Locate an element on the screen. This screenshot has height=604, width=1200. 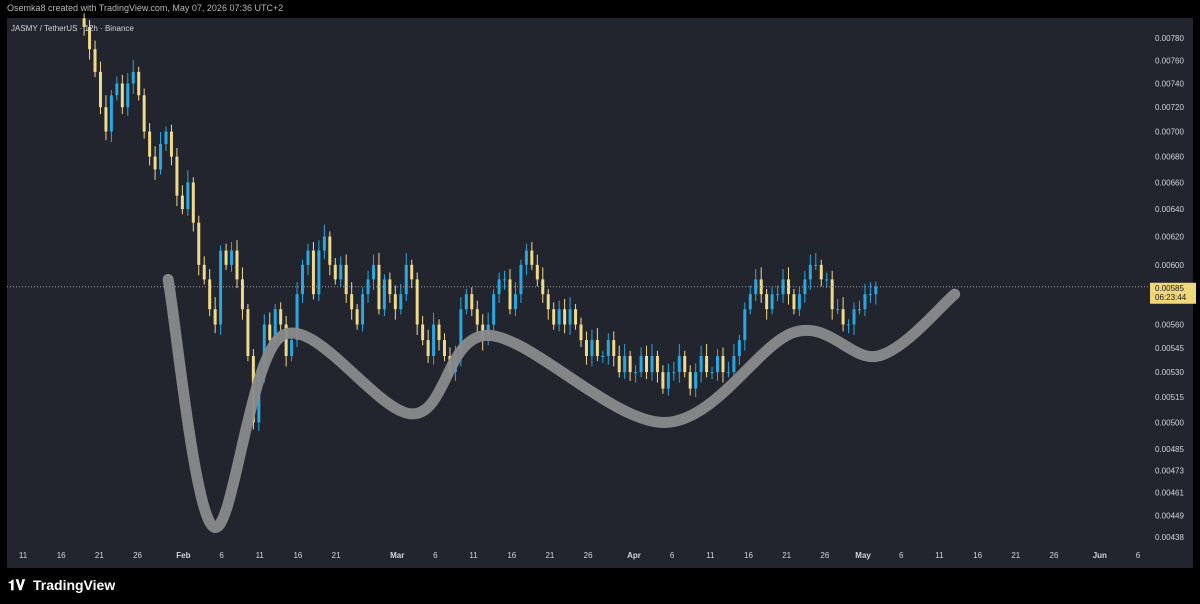
bar-countdown: 06:23:44 is located at coordinates (1171, 297).